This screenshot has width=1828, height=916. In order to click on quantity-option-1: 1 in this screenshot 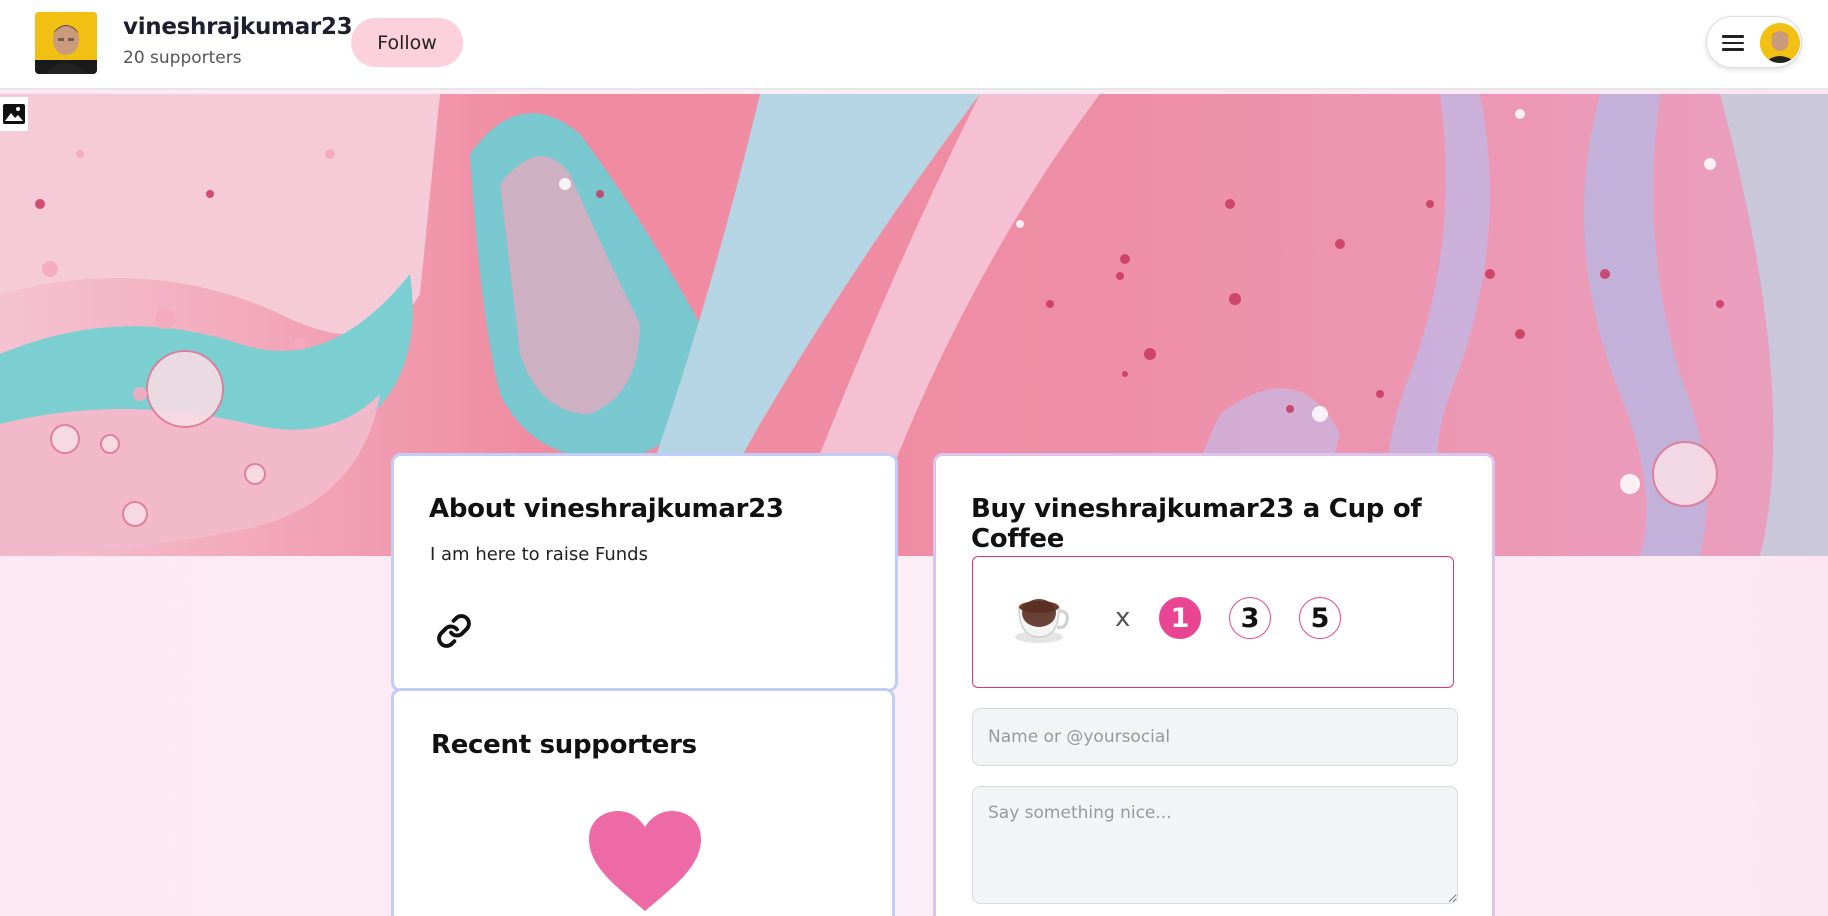, I will do `click(1180, 618)`.